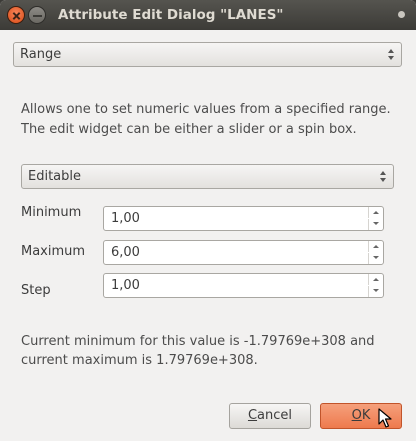 The height and width of the screenshot is (441, 416). I want to click on editable-select: Editable, so click(207, 176).